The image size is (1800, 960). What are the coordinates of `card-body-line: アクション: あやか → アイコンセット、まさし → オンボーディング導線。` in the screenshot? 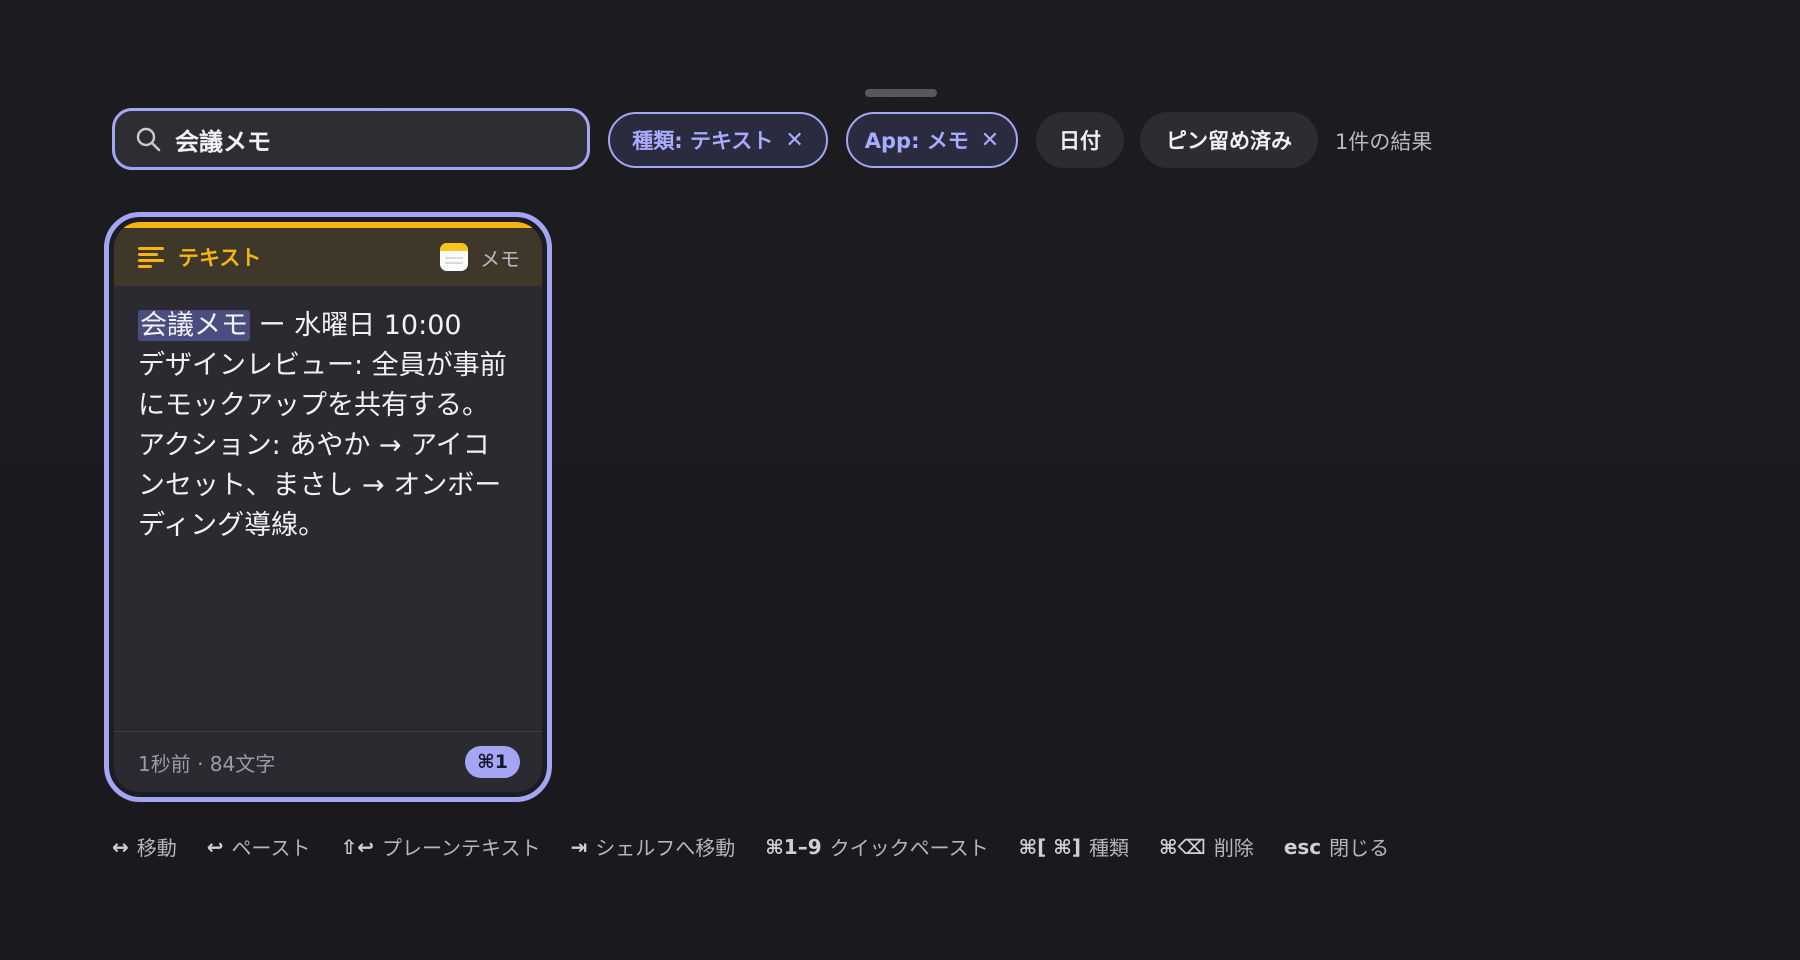 It's located at (320, 485).